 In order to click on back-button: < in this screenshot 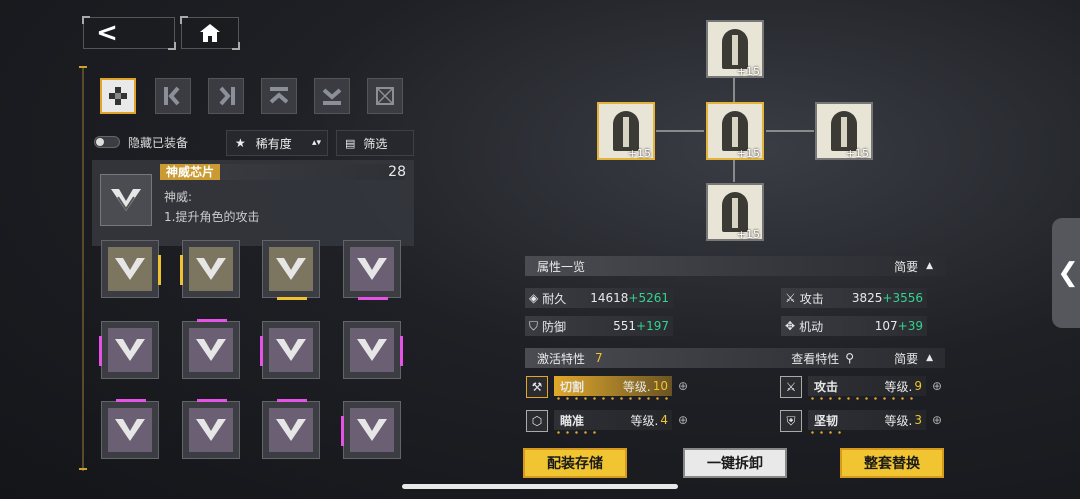, I will do `click(129, 33)`.